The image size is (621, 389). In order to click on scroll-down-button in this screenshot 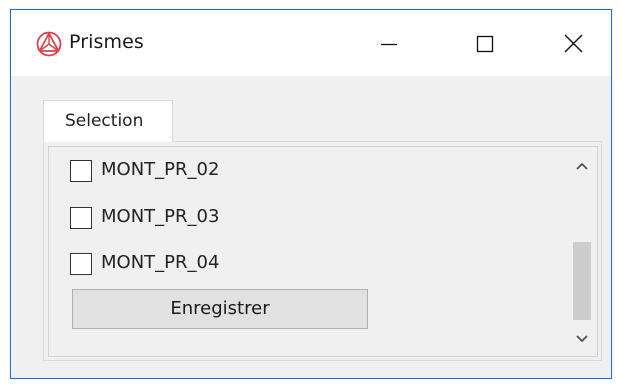, I will do `click(582, 339)`.